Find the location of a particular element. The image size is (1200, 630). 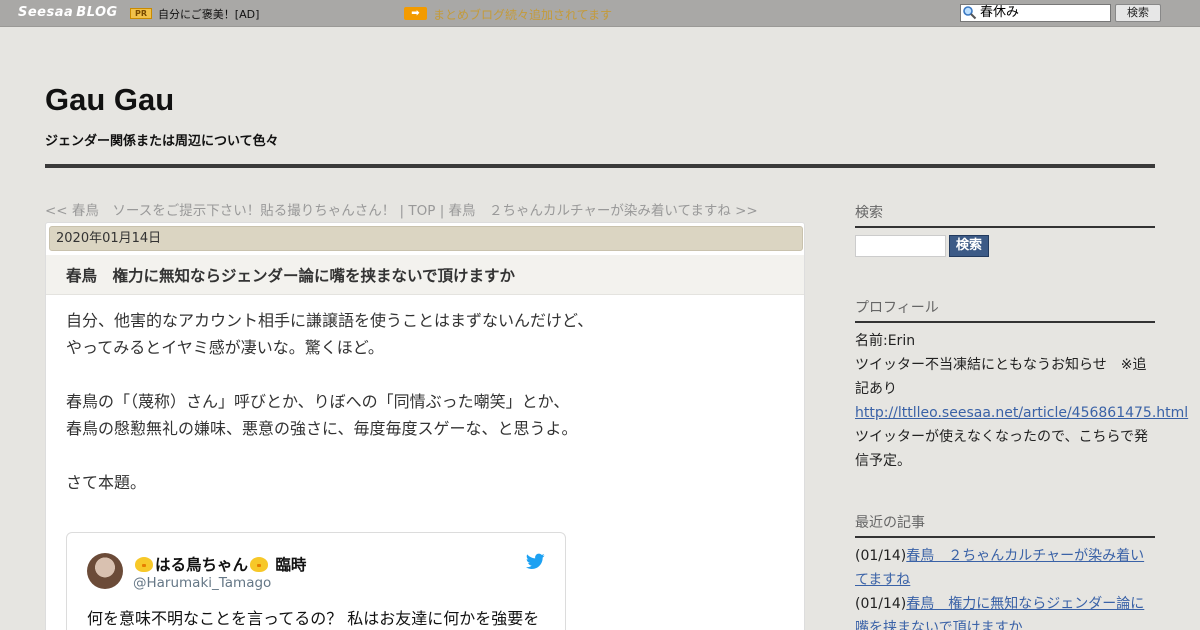

tweet-author-handle: @Harumaki_Tamago is located at coordinates (202, 583).